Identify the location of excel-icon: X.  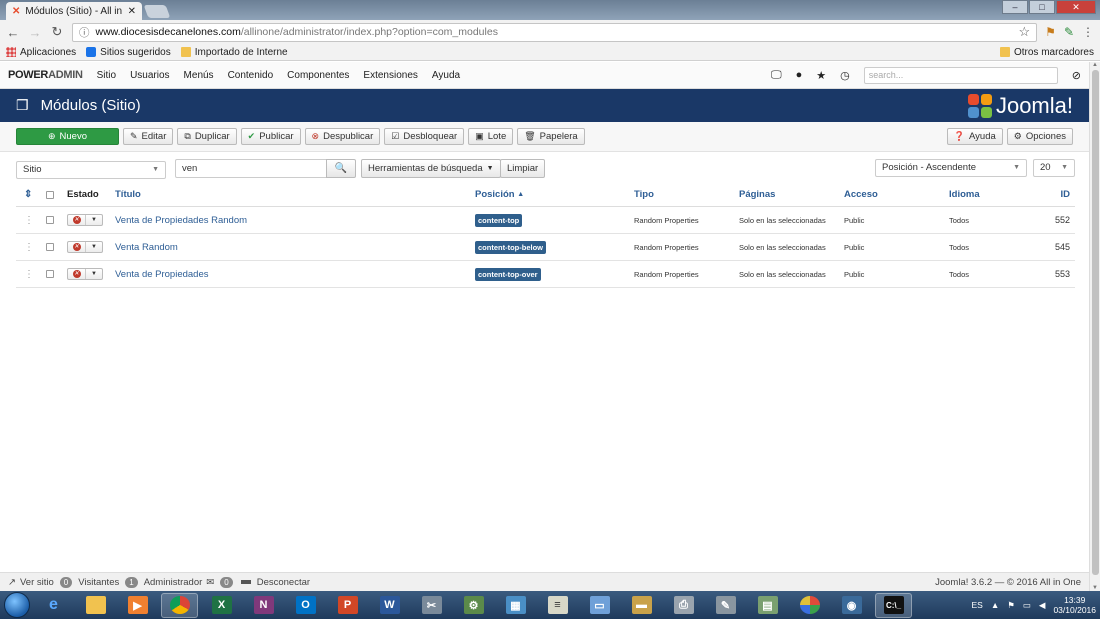
(221, 605).